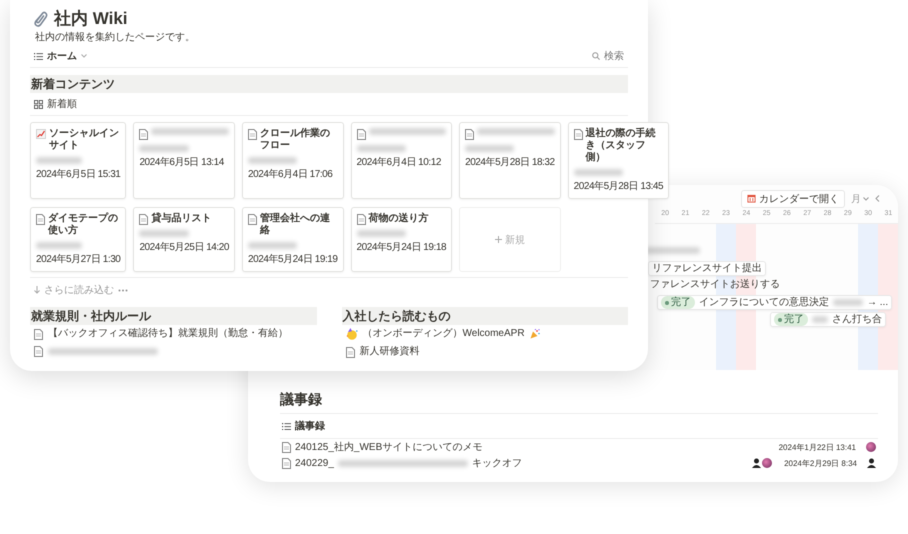  What do you see at coordinates (293, 260) in the screenshot?
I see `card-date: 2024年5月24日 19:19` at bounding box center [293, 260].